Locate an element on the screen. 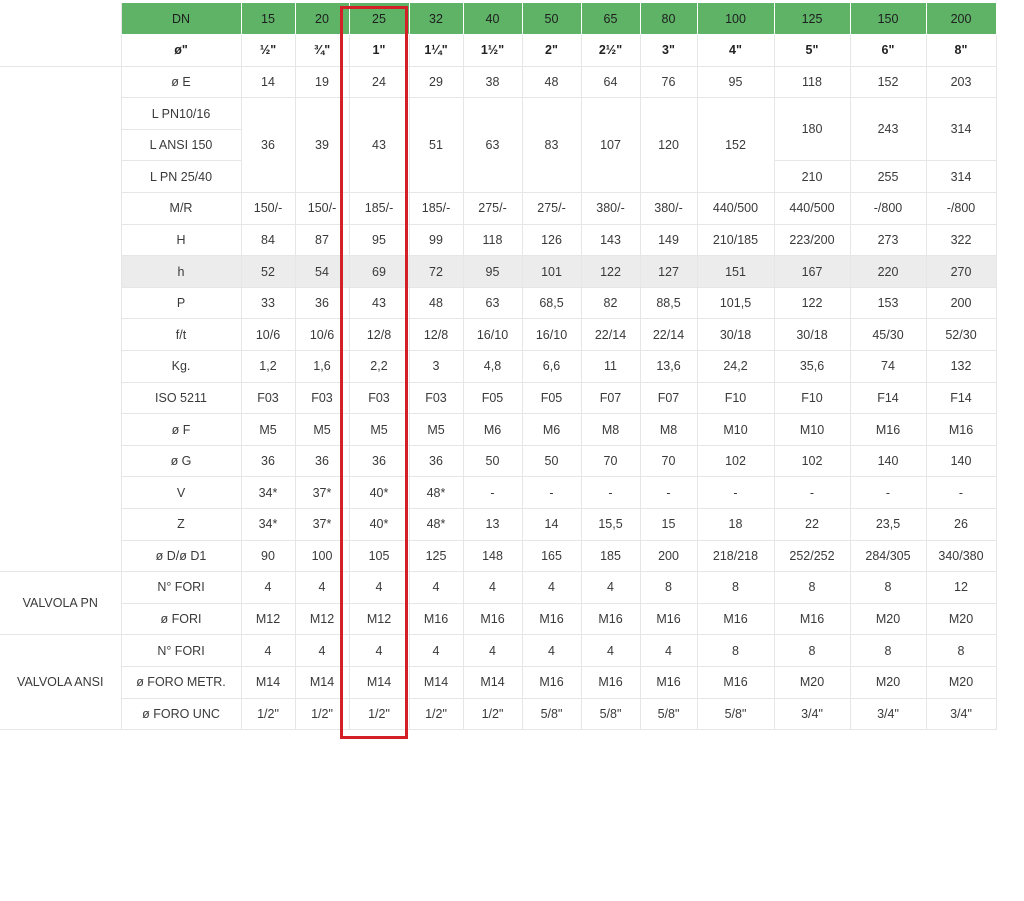 This screenshot has height=901, width=1024. table-cell: 151 is located at coordinates (736, 271).